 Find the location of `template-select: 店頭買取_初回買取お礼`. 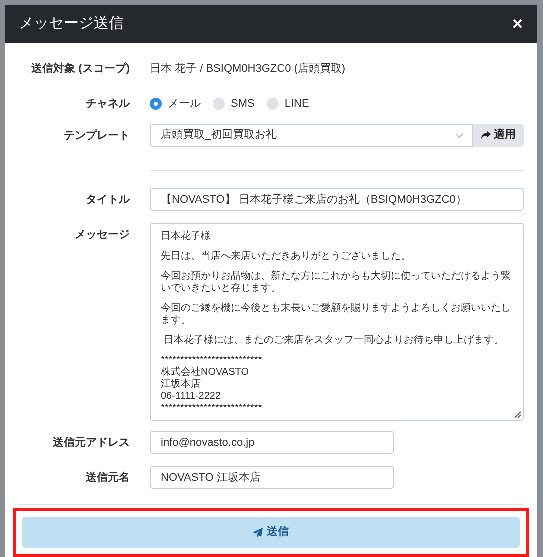

template-select: 店頭買取_初回買取お礼 is located at coordinates (311, 135).